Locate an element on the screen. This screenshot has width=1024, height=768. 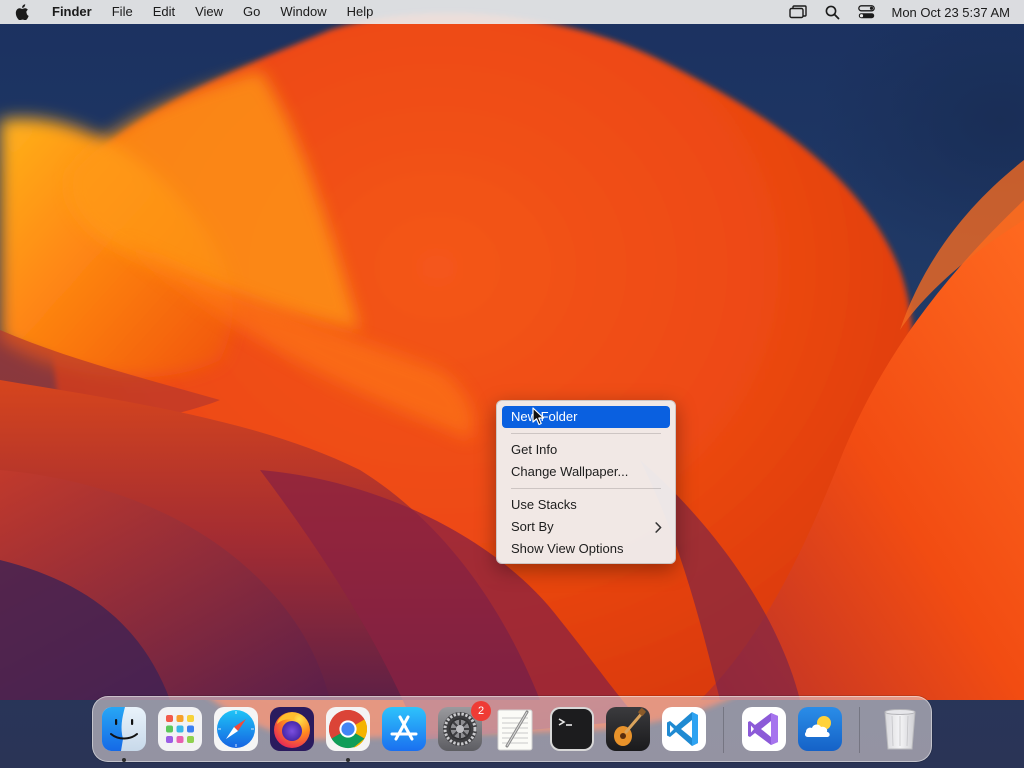
dock: 2 is located at coordinates (512, 729).